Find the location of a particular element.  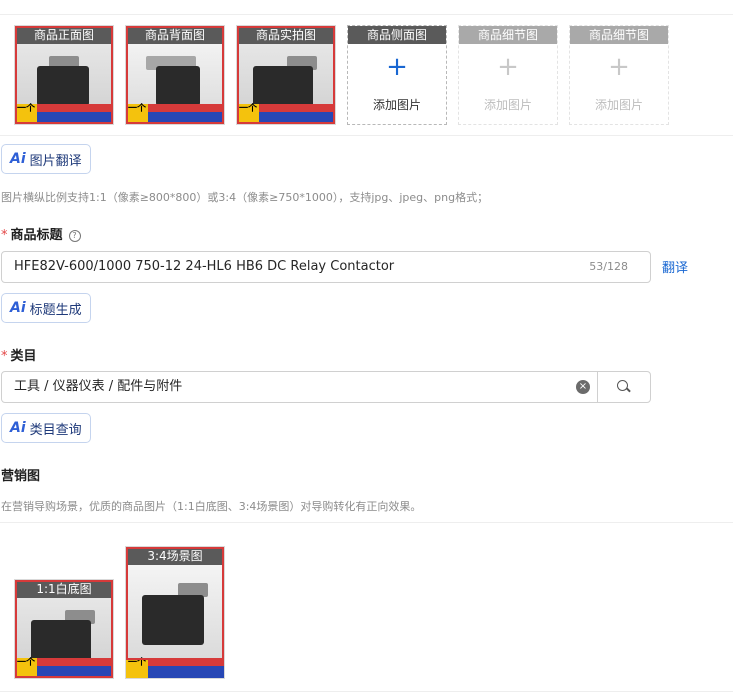

translate-link: 翻译 is located at coordinates (675, 266).